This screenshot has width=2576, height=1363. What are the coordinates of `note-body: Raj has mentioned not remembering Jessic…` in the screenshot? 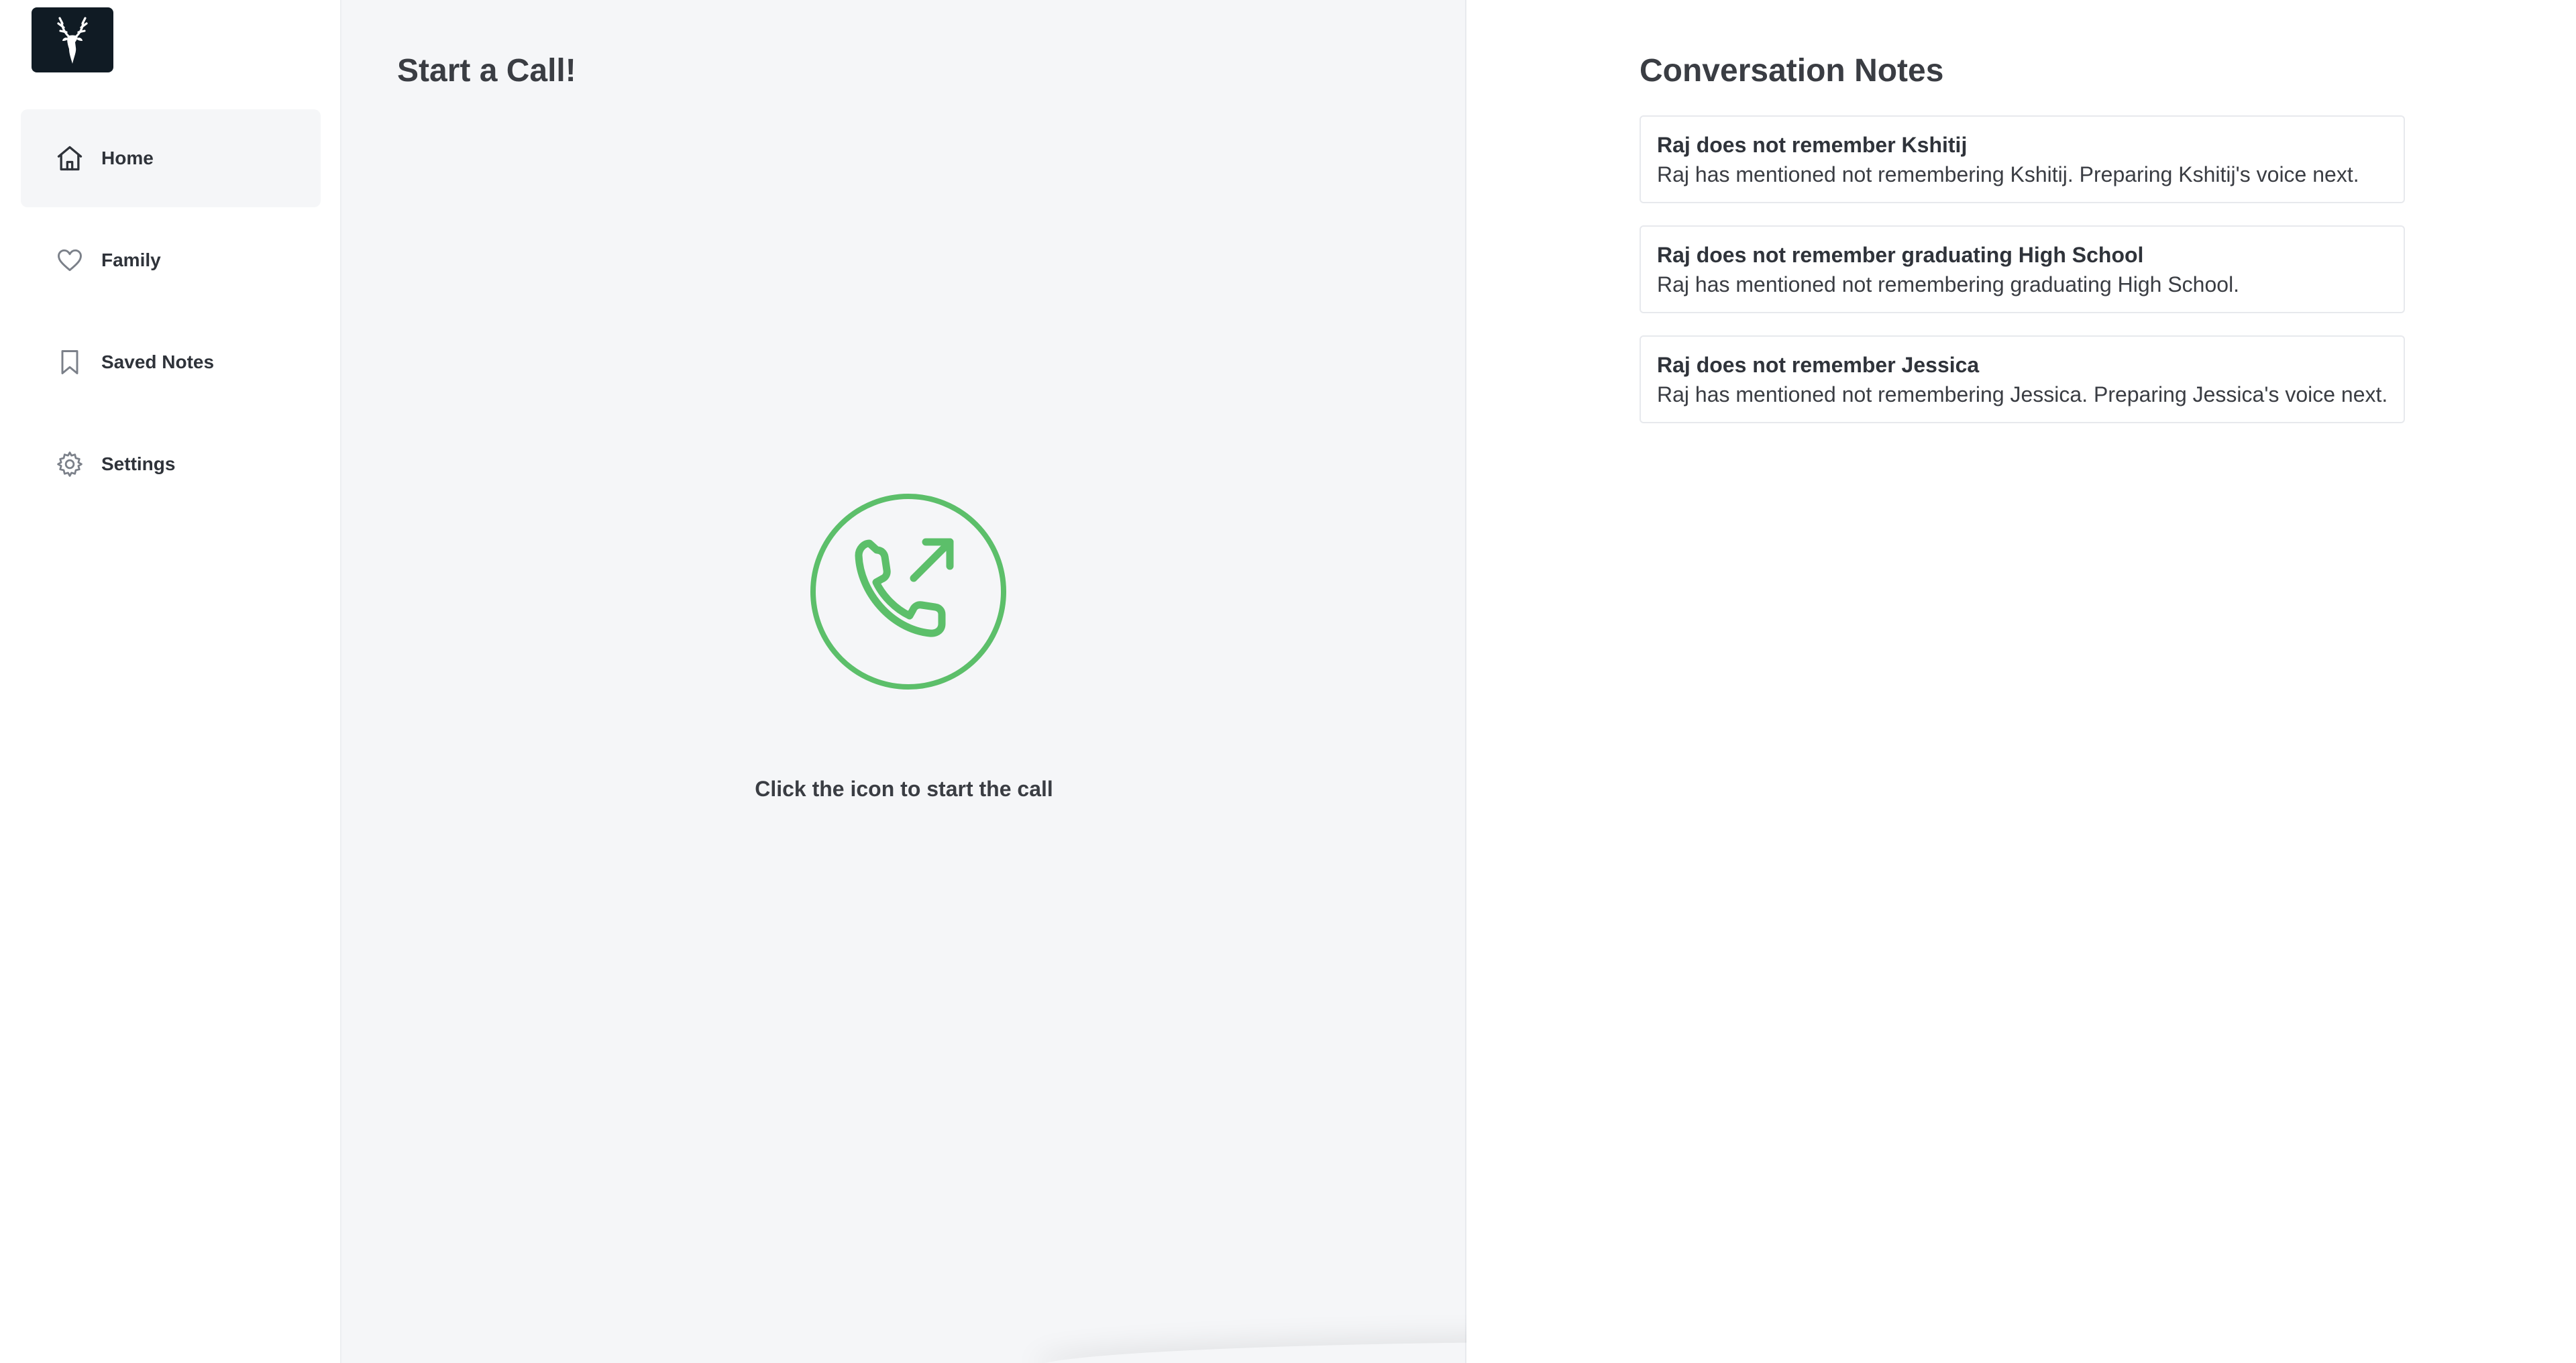 It's located at (2022, 394).